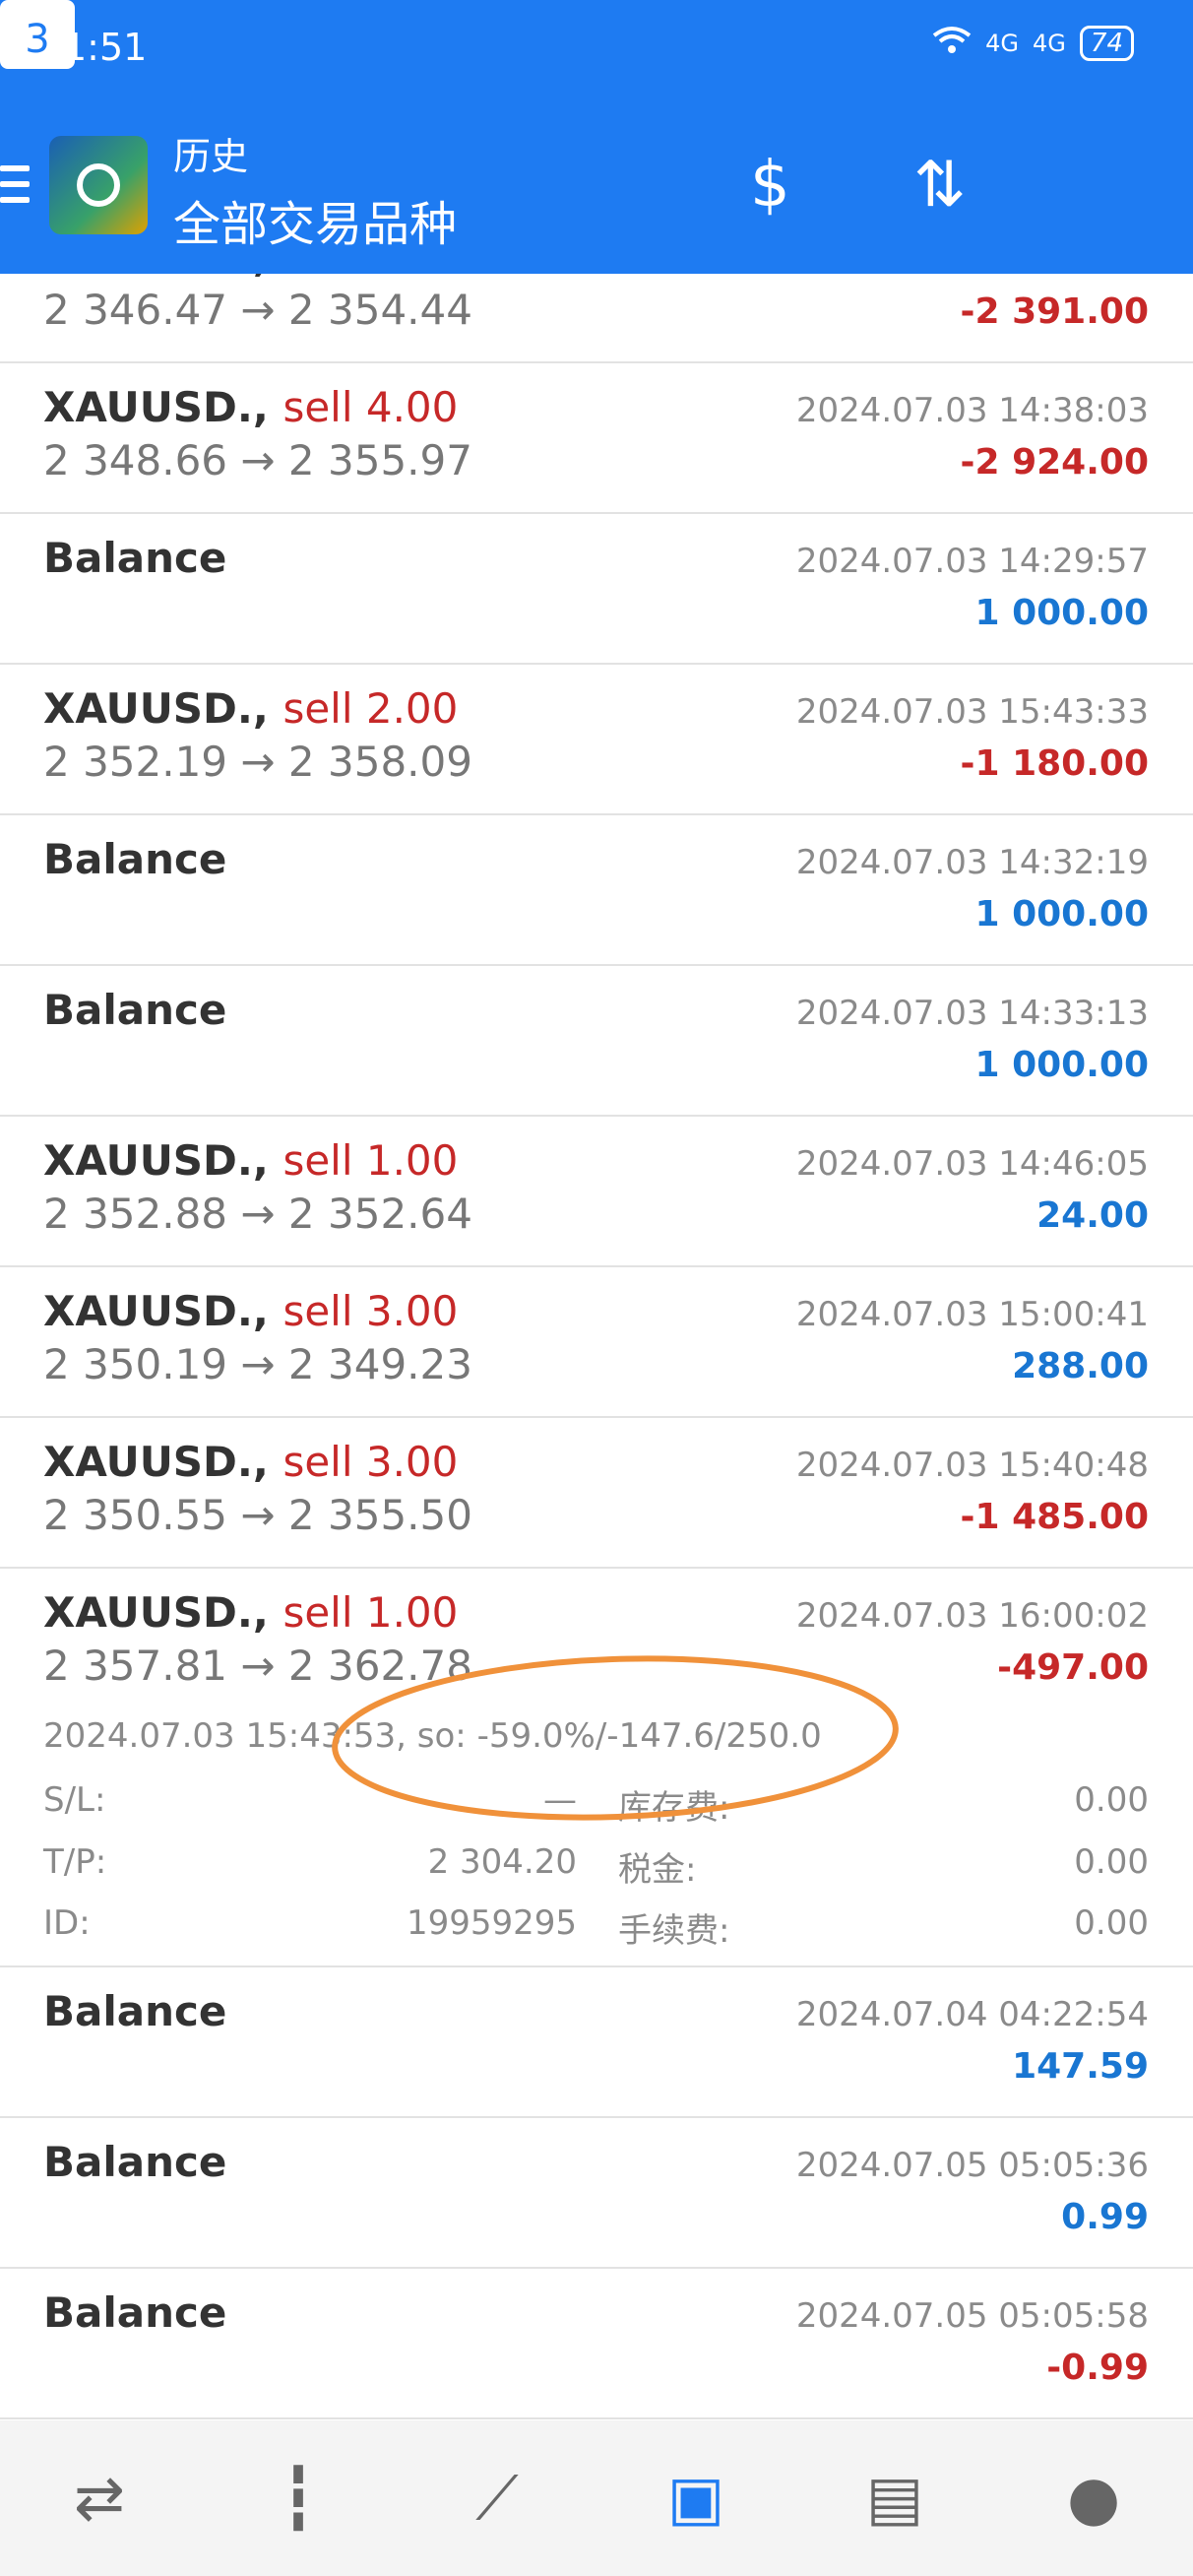 This screenshot has width=1193, height=2576. I want to click on row-time: 2024.07.03 14:33:13, so click(972, 1014).